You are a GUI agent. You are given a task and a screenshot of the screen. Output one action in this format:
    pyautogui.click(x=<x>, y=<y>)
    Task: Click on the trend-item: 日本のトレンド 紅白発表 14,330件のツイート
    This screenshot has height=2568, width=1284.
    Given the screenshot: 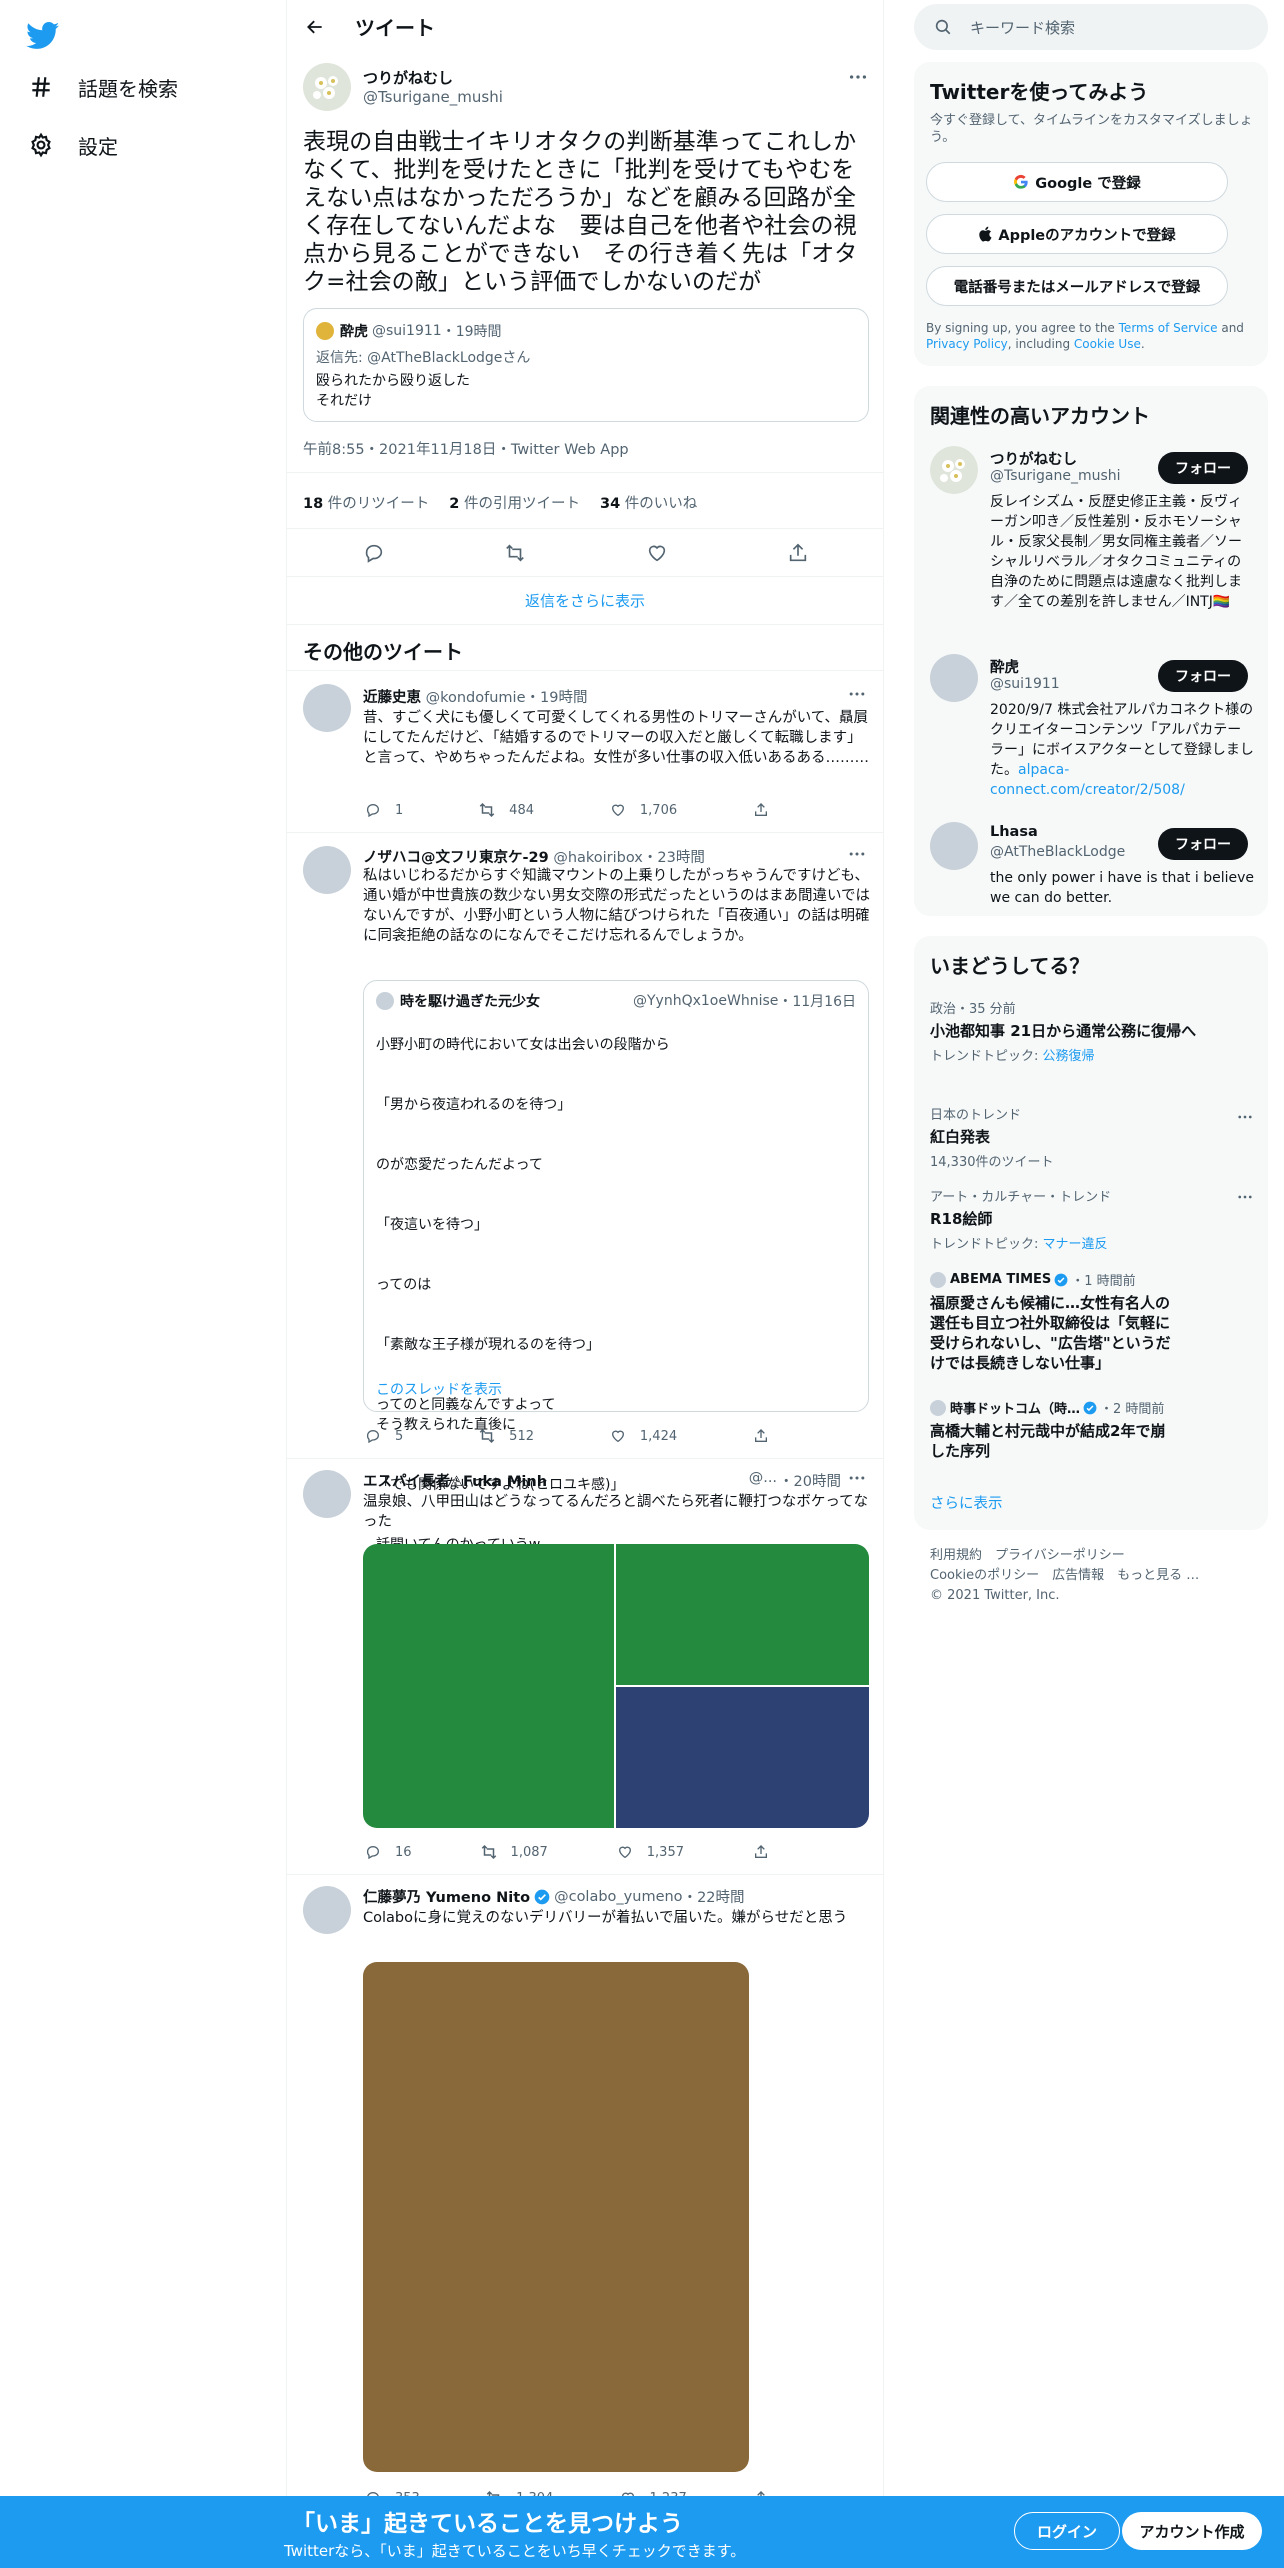 What is the action you would take?
    pyautogui.click(x=1070, y=1137)
    